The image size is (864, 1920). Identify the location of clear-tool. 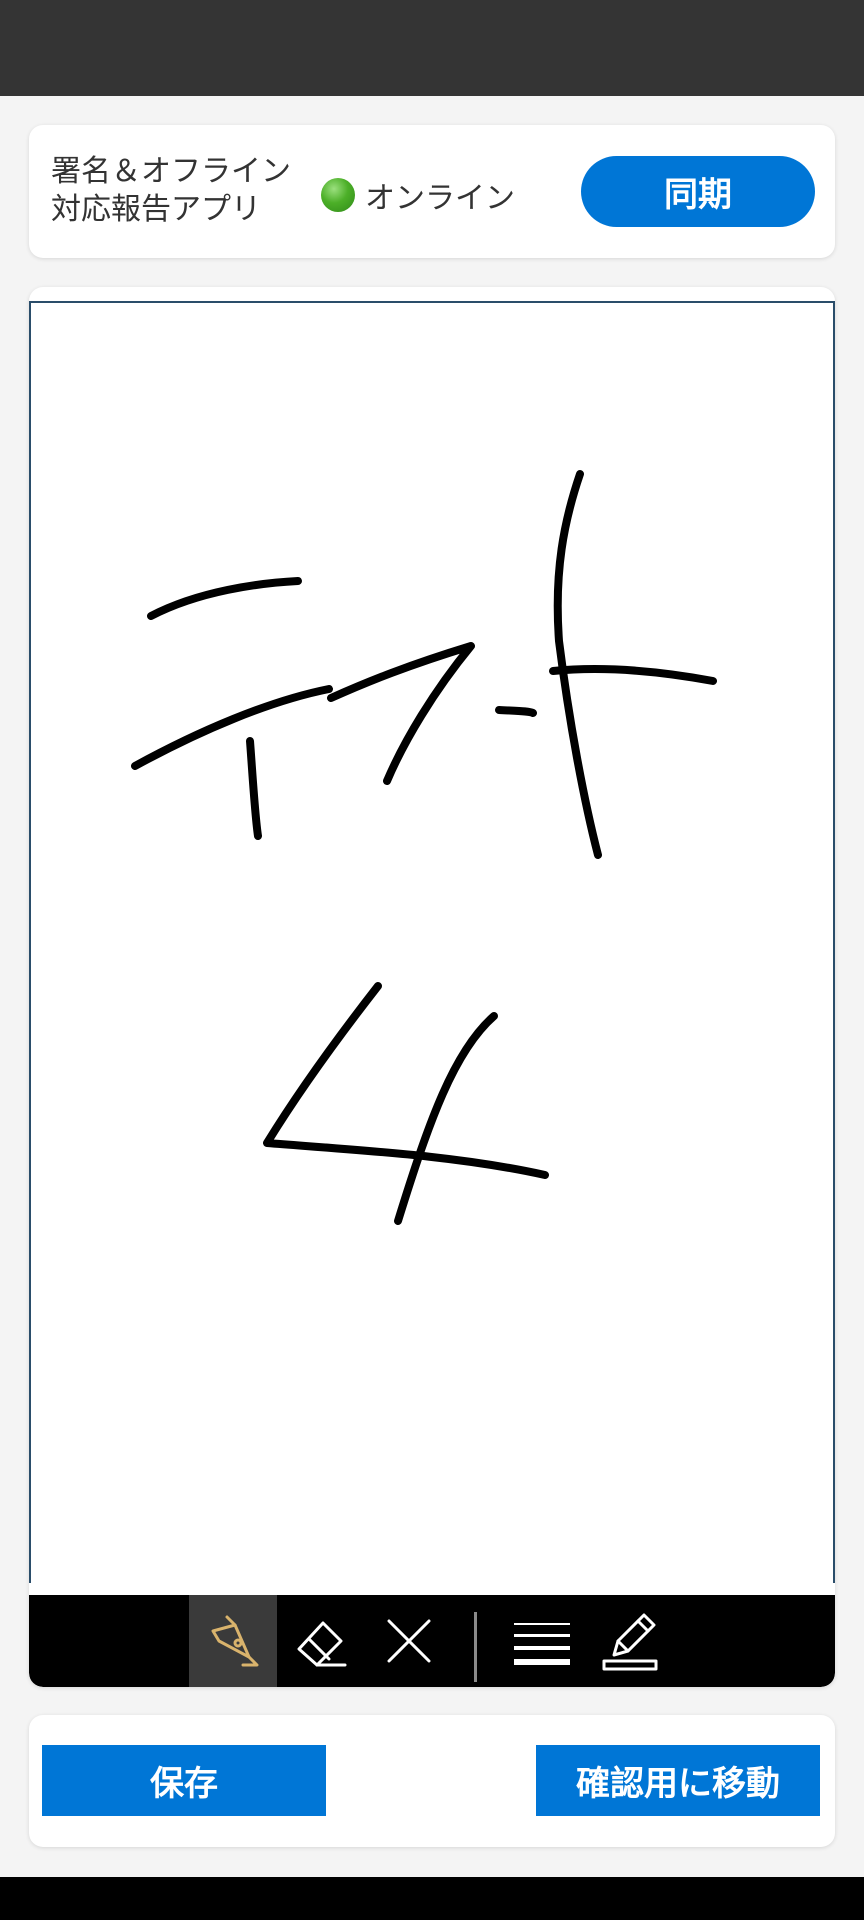
(409, 1641).